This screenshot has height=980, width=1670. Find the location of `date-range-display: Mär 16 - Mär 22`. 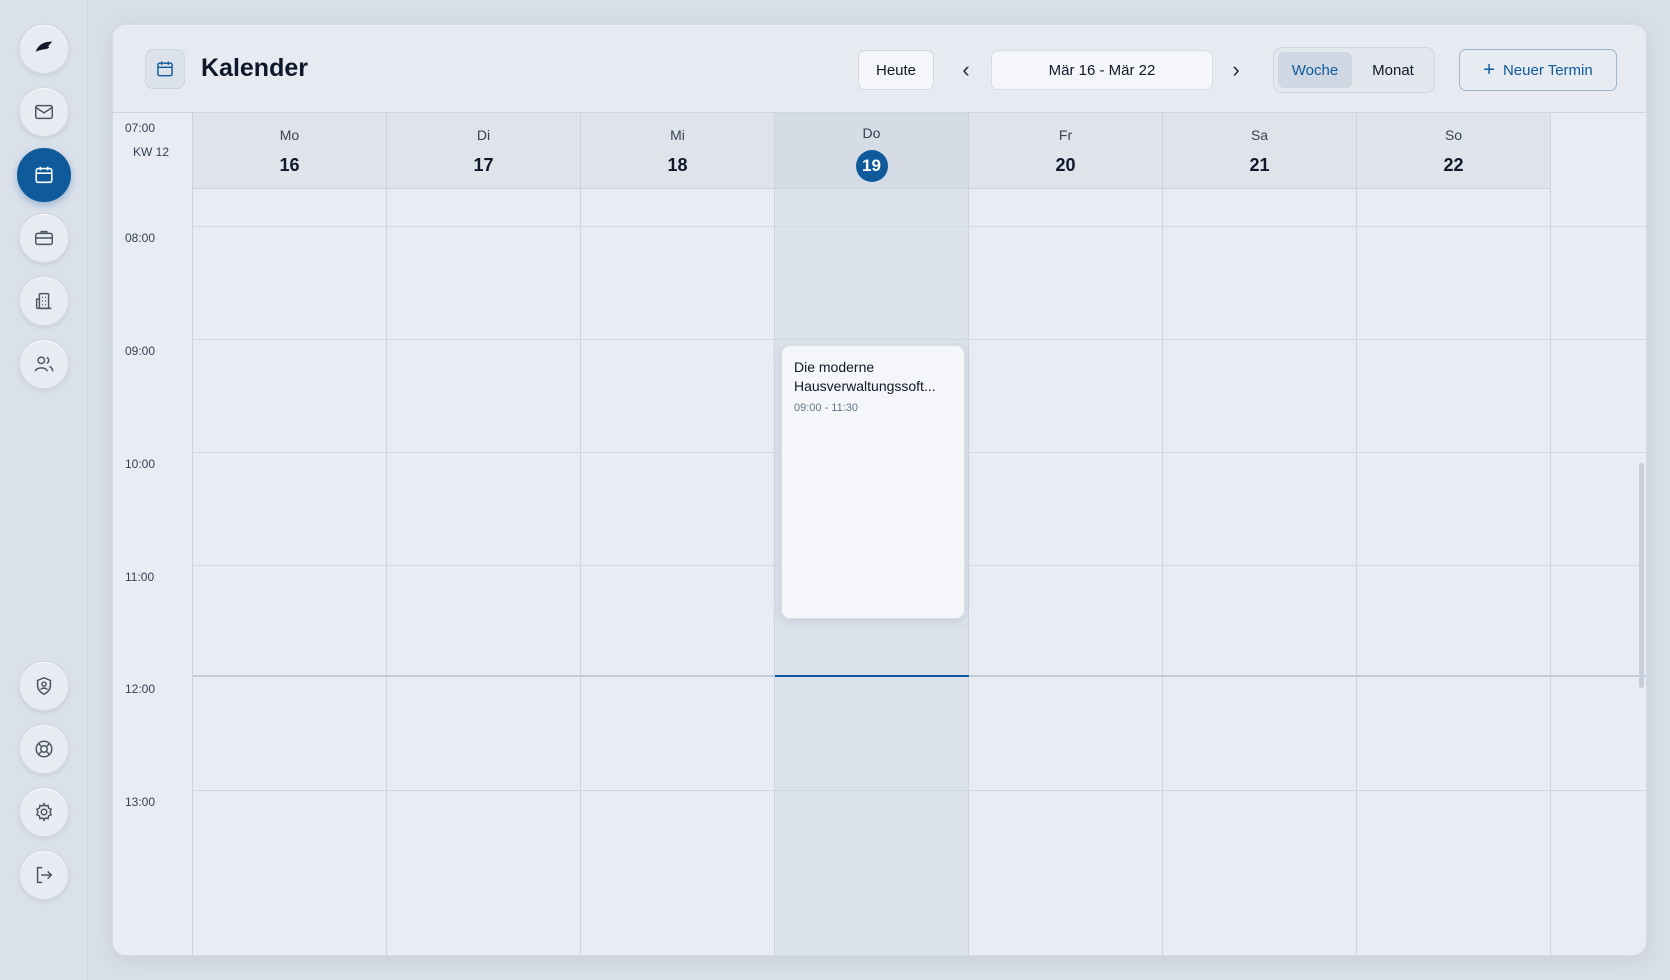

date-range-display: Mär 16 - Mär 22 is located at coordinates (1102, 70).